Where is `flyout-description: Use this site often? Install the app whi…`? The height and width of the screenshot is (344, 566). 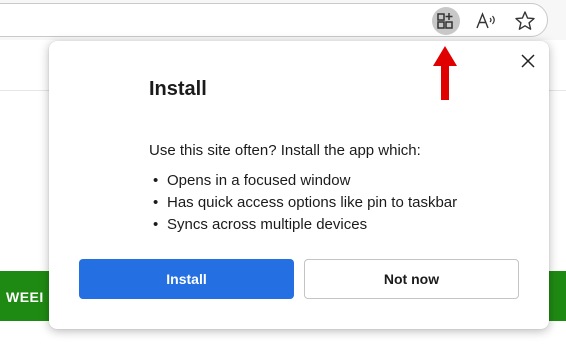 flyout-description: Use this site often? Install the app whi… is located at coordinates (285, 150).